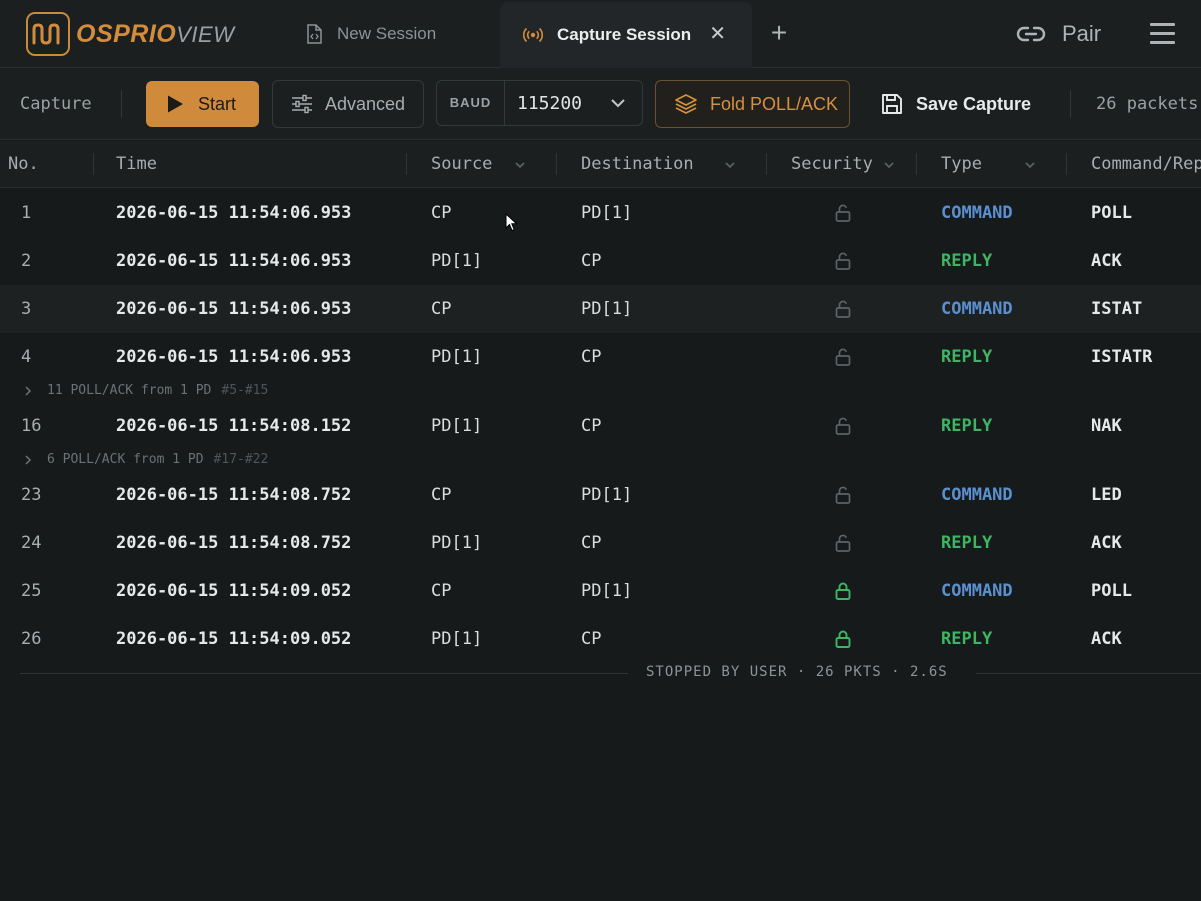  What do you see at coordinates (539, 103) in the screenshot?
I see `baud-select: BAUD 115200` at bounding box center [539, 103].